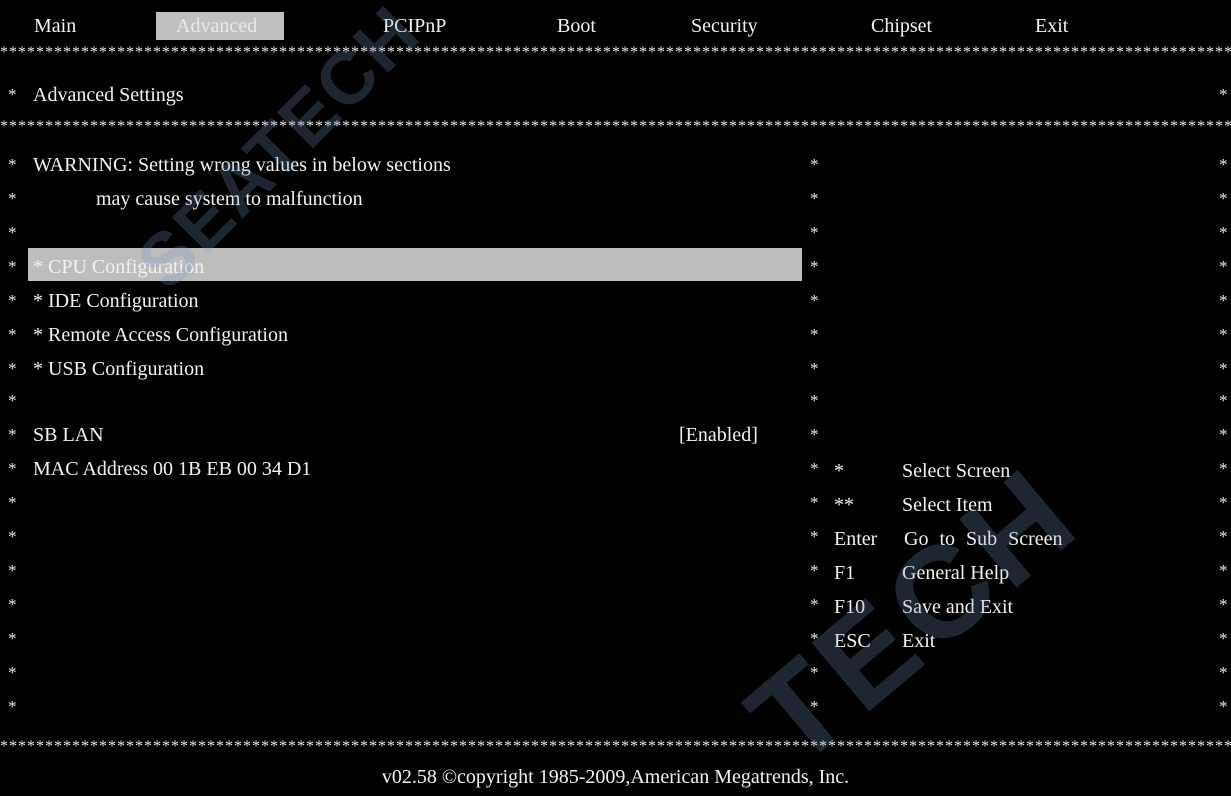 The image size is (1231, 796). I want to click on help-desc-enter: Go to Sub Screen, so click(983, 539).